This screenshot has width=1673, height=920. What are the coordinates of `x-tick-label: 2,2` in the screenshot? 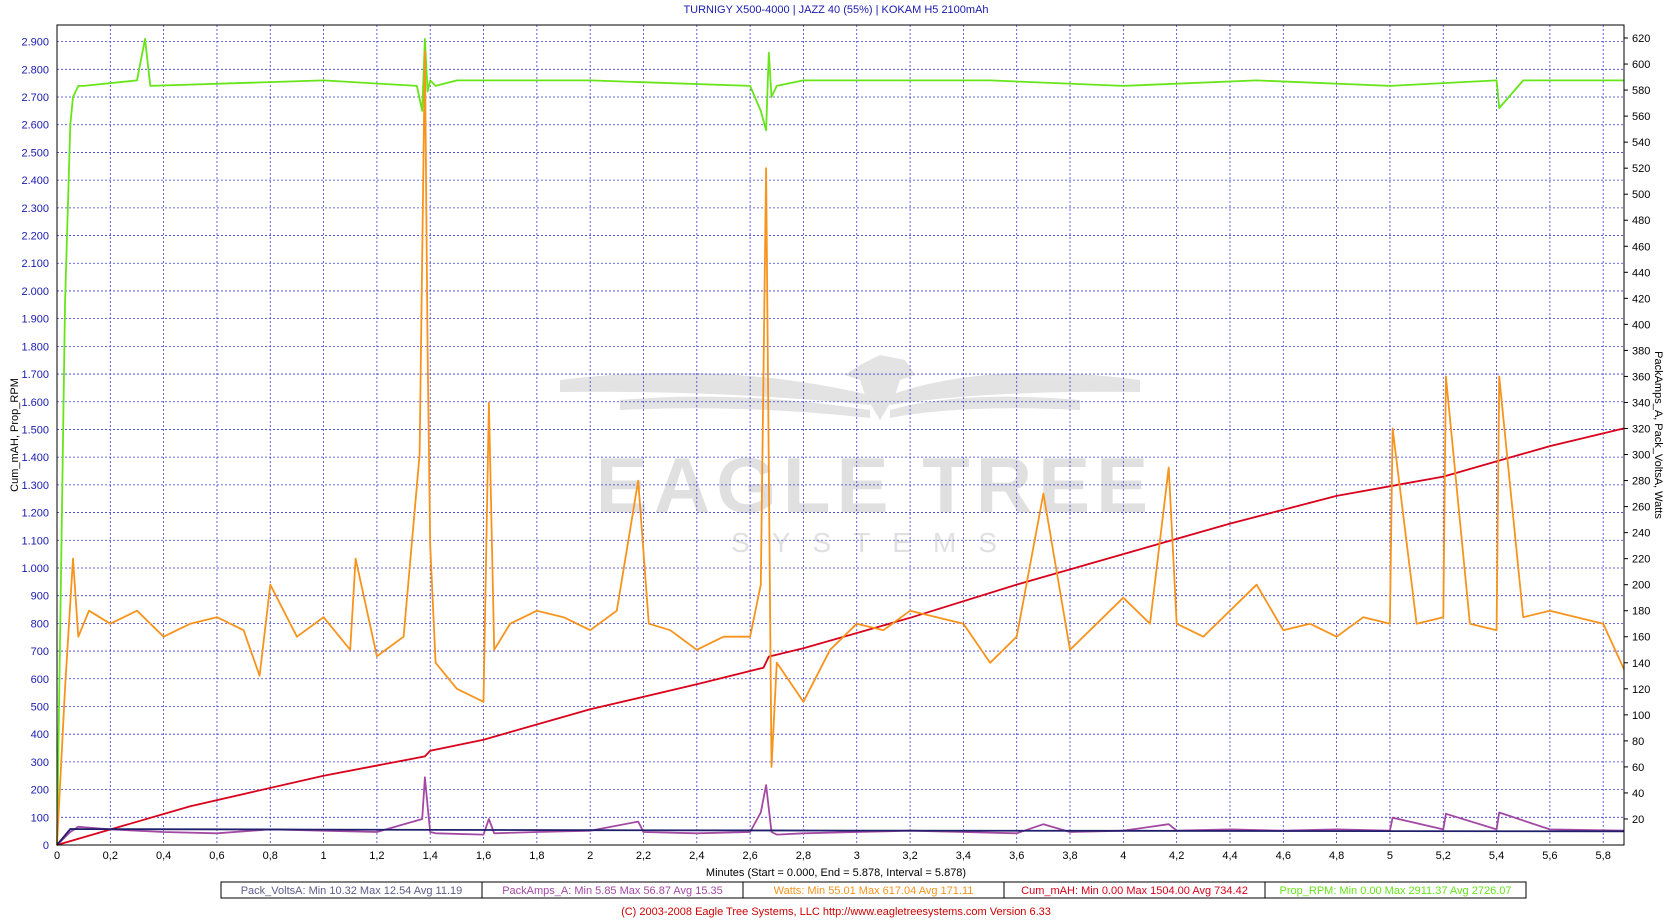 It's located at (643, 856).